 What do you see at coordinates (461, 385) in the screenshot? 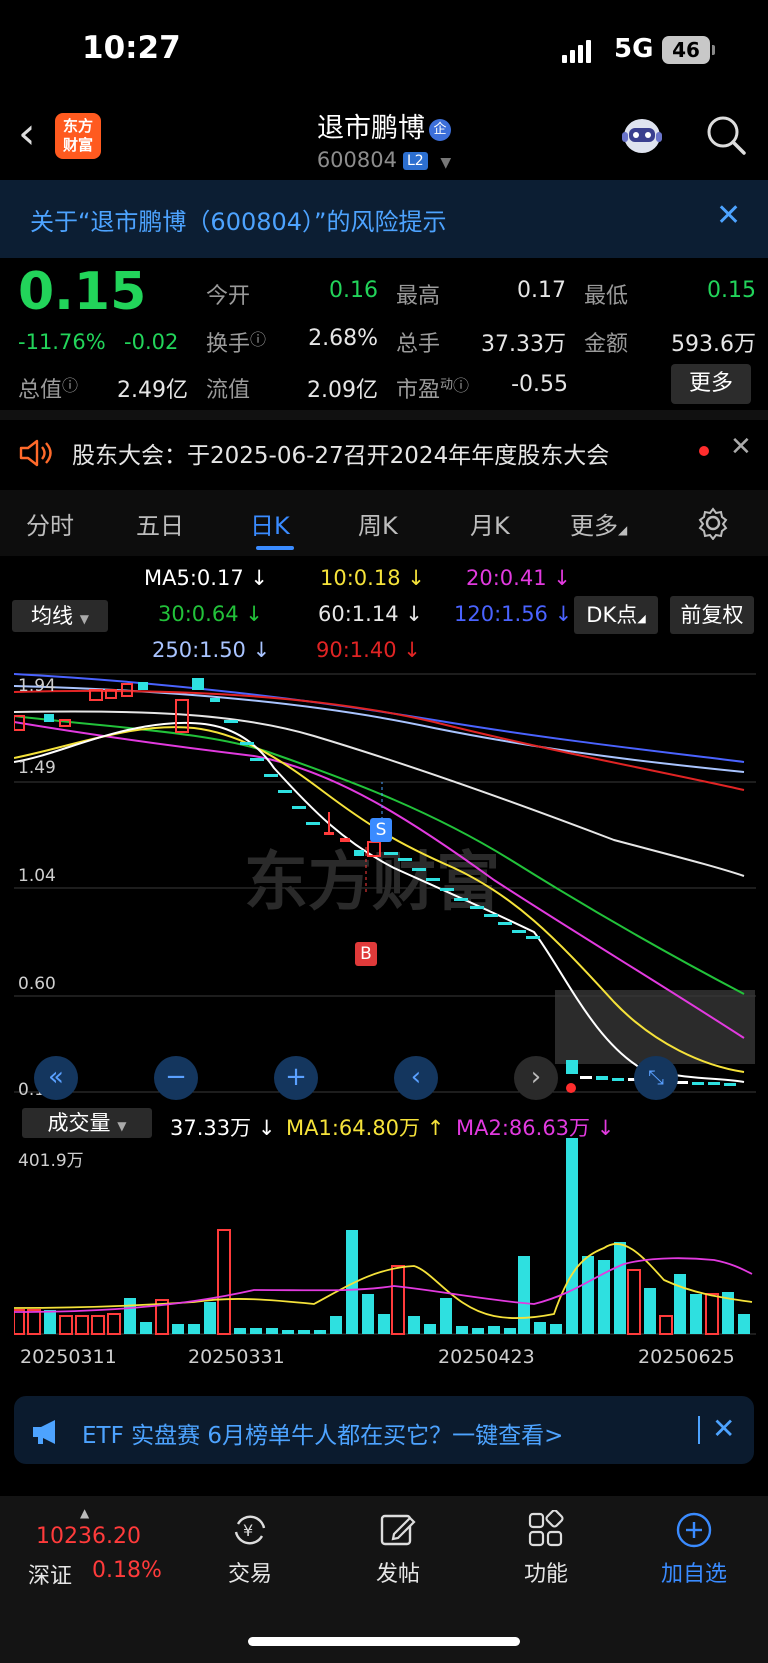
I see `info-icon: ⓘ` at bounding box center [461, 385].